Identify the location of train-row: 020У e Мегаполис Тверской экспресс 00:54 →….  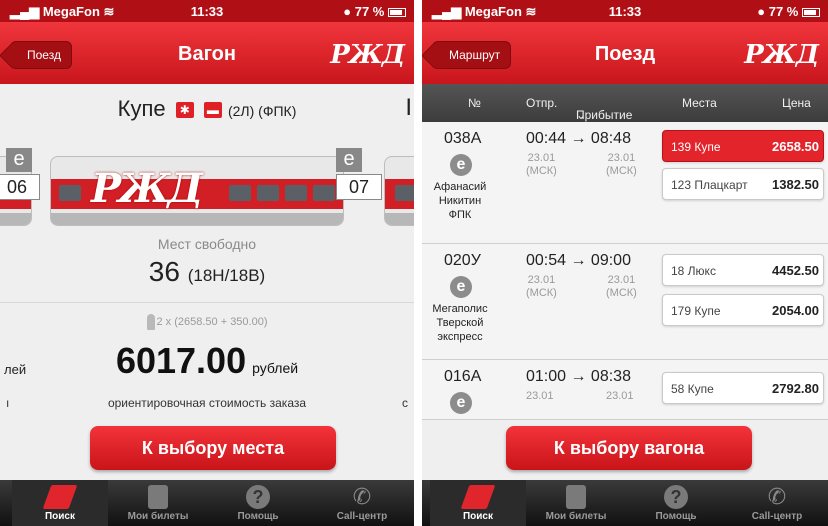
(625, 302).